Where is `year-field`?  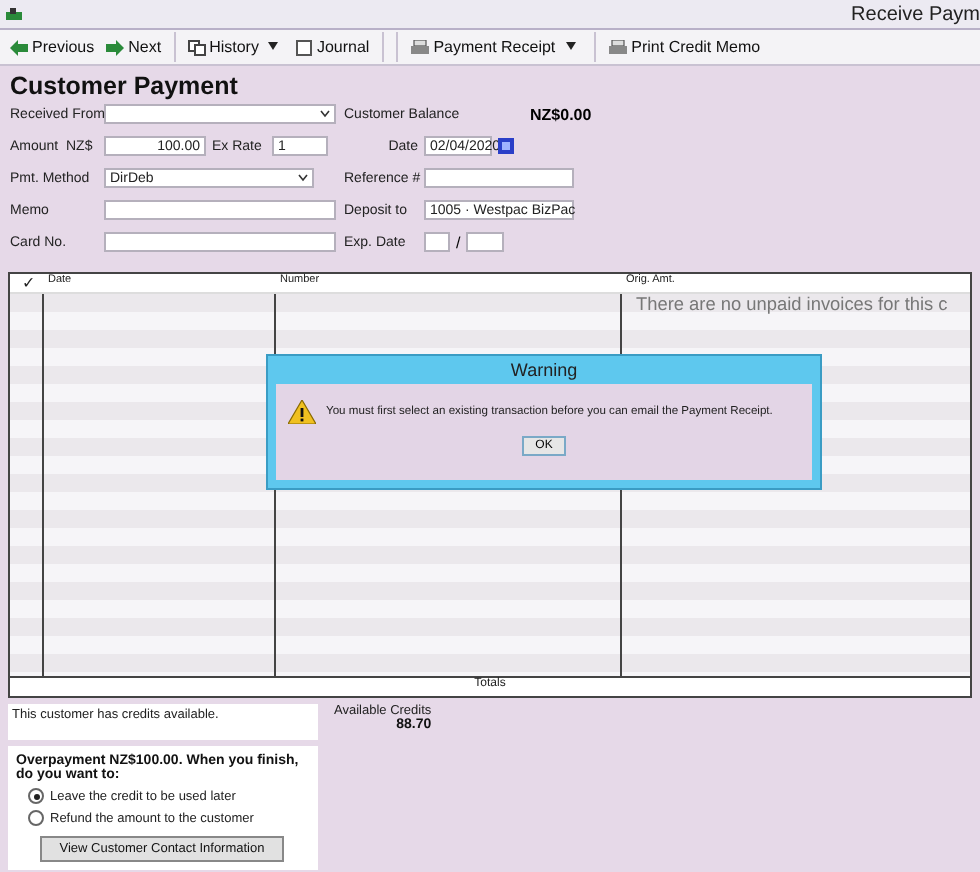
year-field is located at coordinates (485, 242).